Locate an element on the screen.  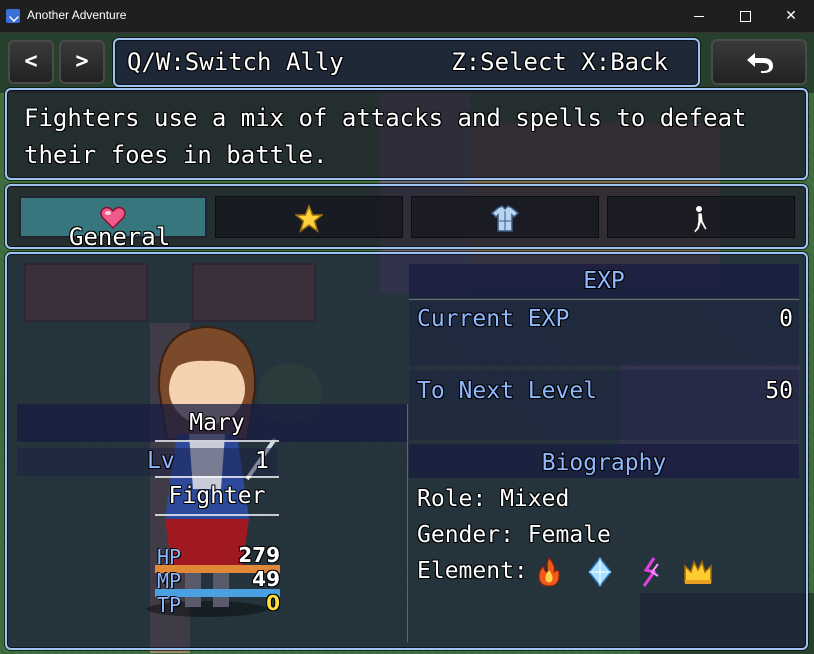
help-switch-ally: Q/W:Switch Ally is located at coordinates (235, 62).